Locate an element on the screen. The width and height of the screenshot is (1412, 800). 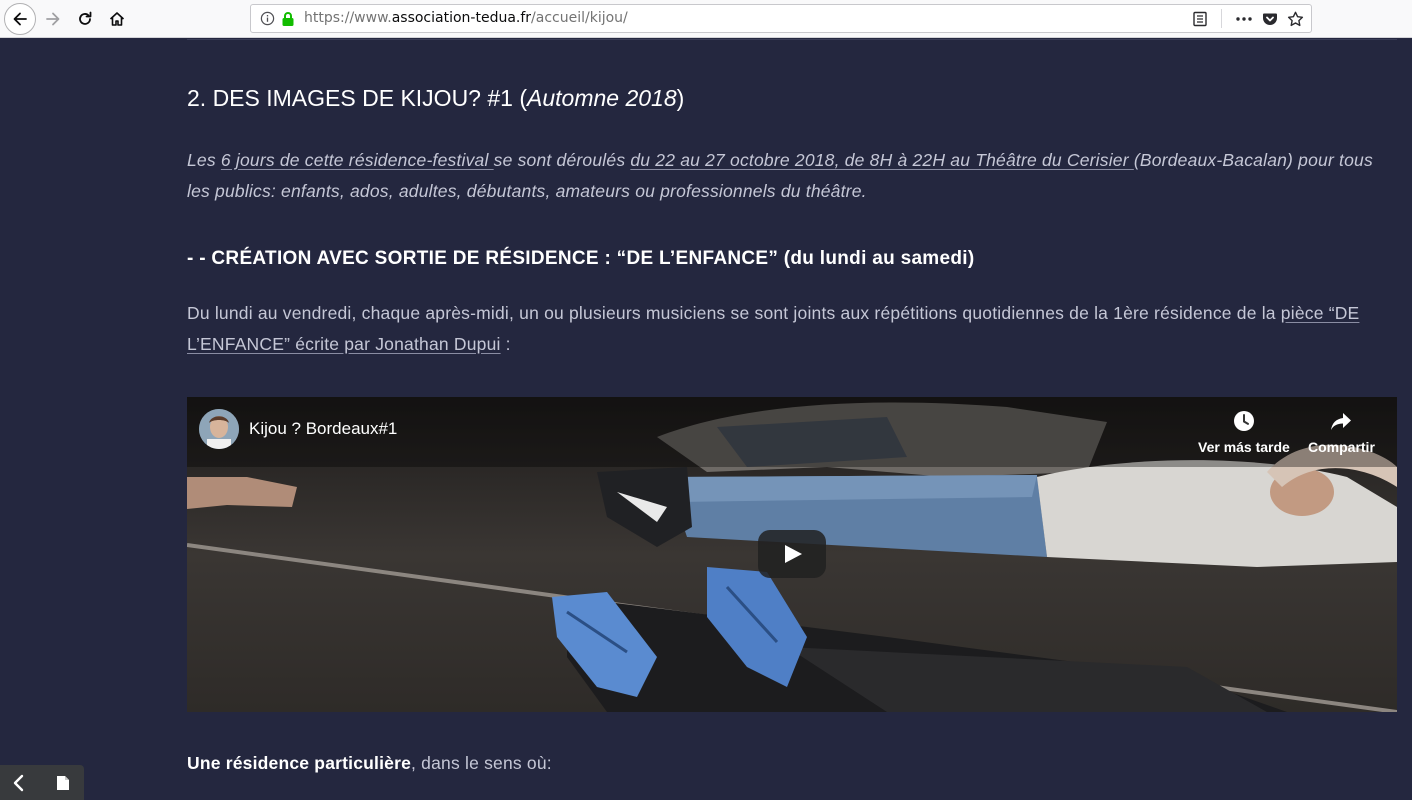
share-label: Compartir is located at coordinates (1341, 447).